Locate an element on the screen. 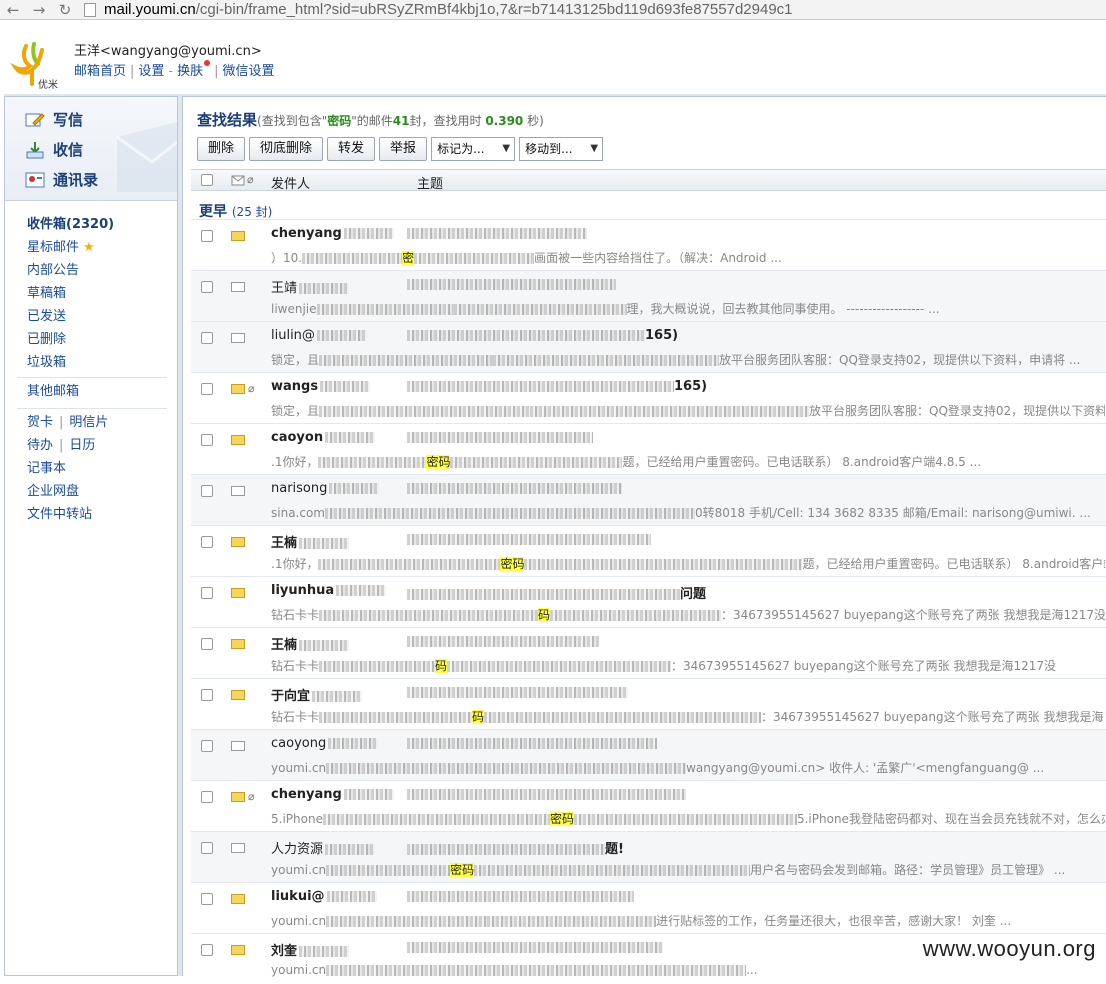  wechat-settings-link: 微信设置 is located at coordinates (249, 71).